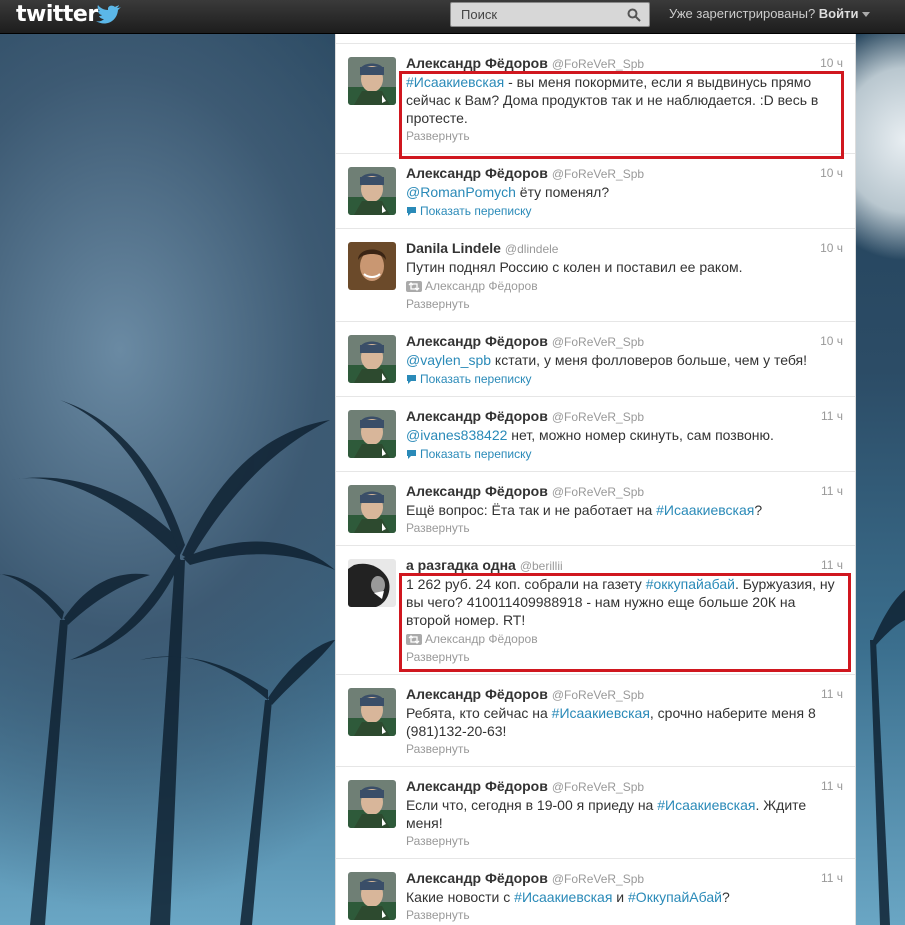  Describe the element at coordinates (479, 713) in the screenshot. I see `tweet-text-segment: Ребята, кто сейчас на` at that location.